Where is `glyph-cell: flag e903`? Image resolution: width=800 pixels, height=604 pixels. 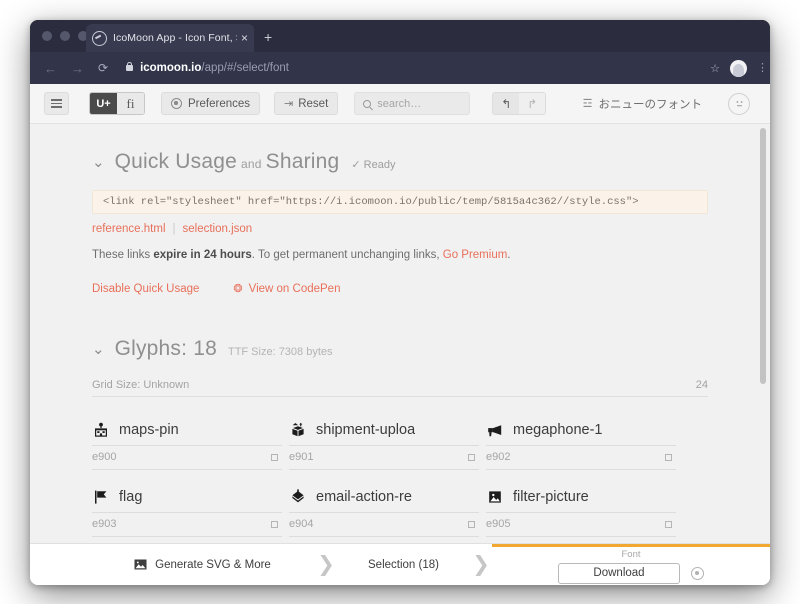
glyph-cell: flag e903 is located at coordinates (187, 512).